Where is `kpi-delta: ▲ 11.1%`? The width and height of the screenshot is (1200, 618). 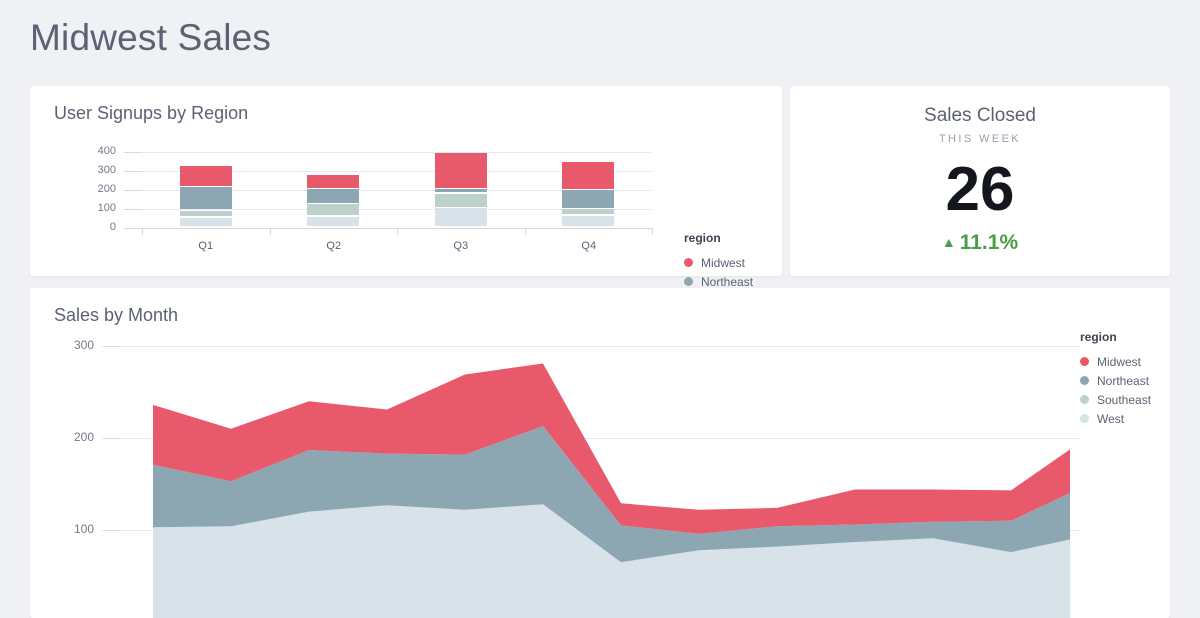 kpi-delta: ▲ 11.1% is located at coordinates (980, 243).